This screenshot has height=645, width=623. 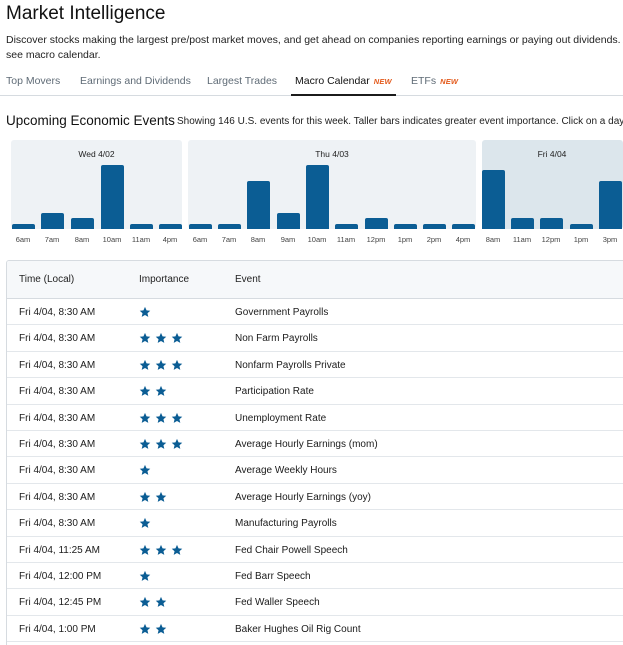 What do you see at coordinates (303, 497) in the screenshot?
I see `event-cell: Average Hourly Earnings (yoy)` at bounding box center [303, 497].